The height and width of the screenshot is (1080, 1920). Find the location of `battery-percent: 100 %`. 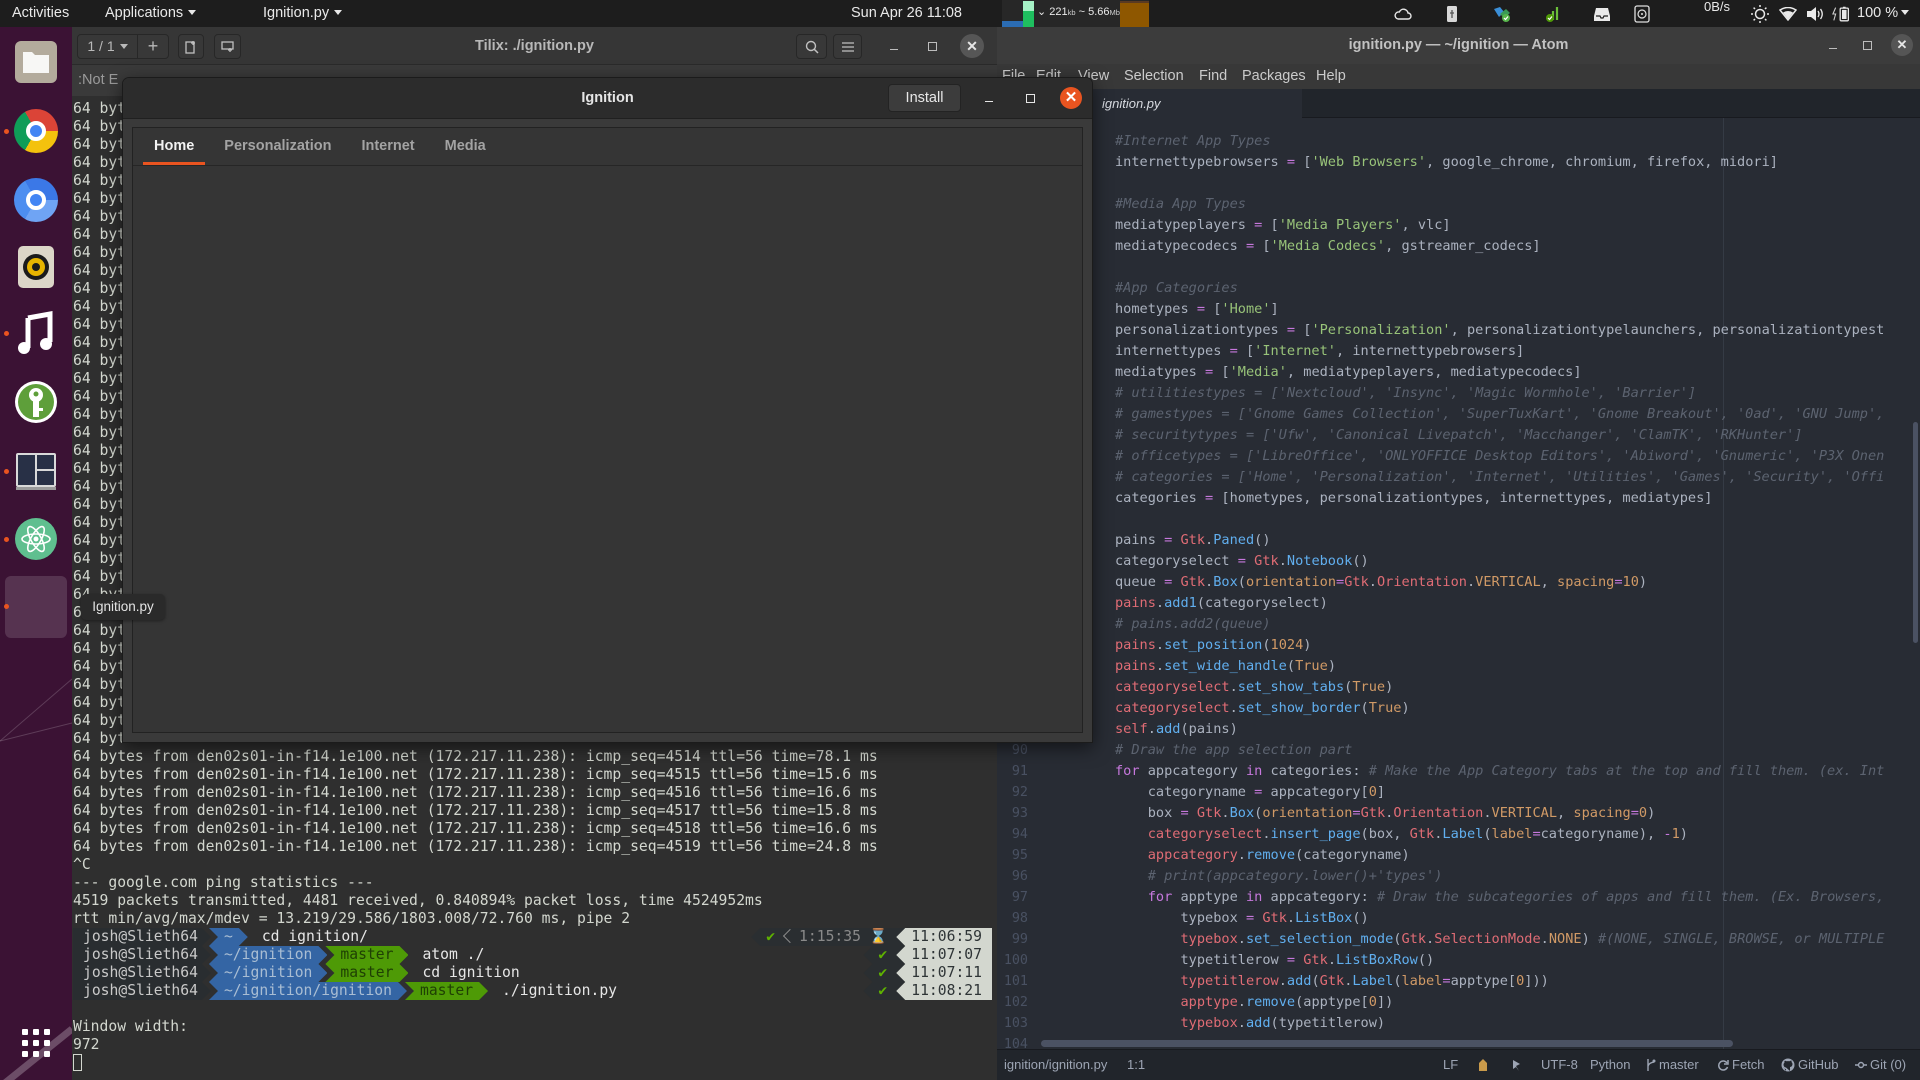

battery-percent: 100 % is located at coordinates (1877, 13).